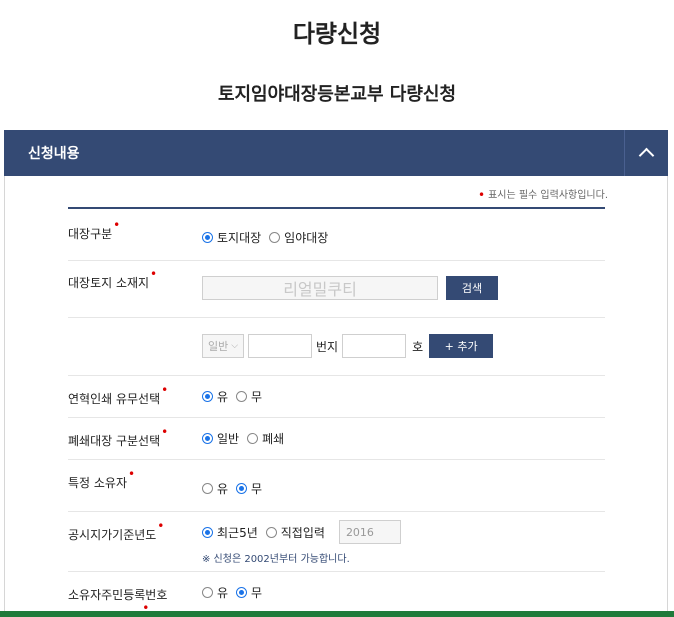  Describe the element at coordinates (461, 346) in the screenshot. I see `add-button: + 추가` at that location.